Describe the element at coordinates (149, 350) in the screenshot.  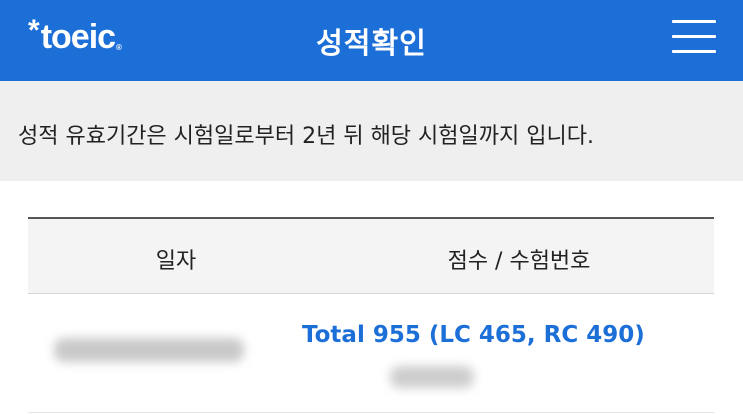
I see `blurred-exam-date` at that location.